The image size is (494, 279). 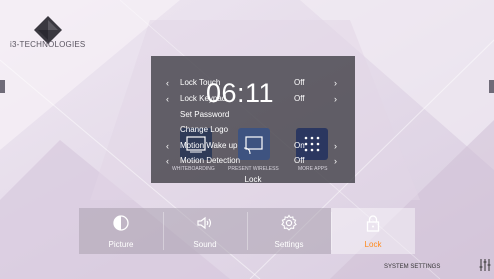 I want to click on picture-icon, so click(x=121, y=223).